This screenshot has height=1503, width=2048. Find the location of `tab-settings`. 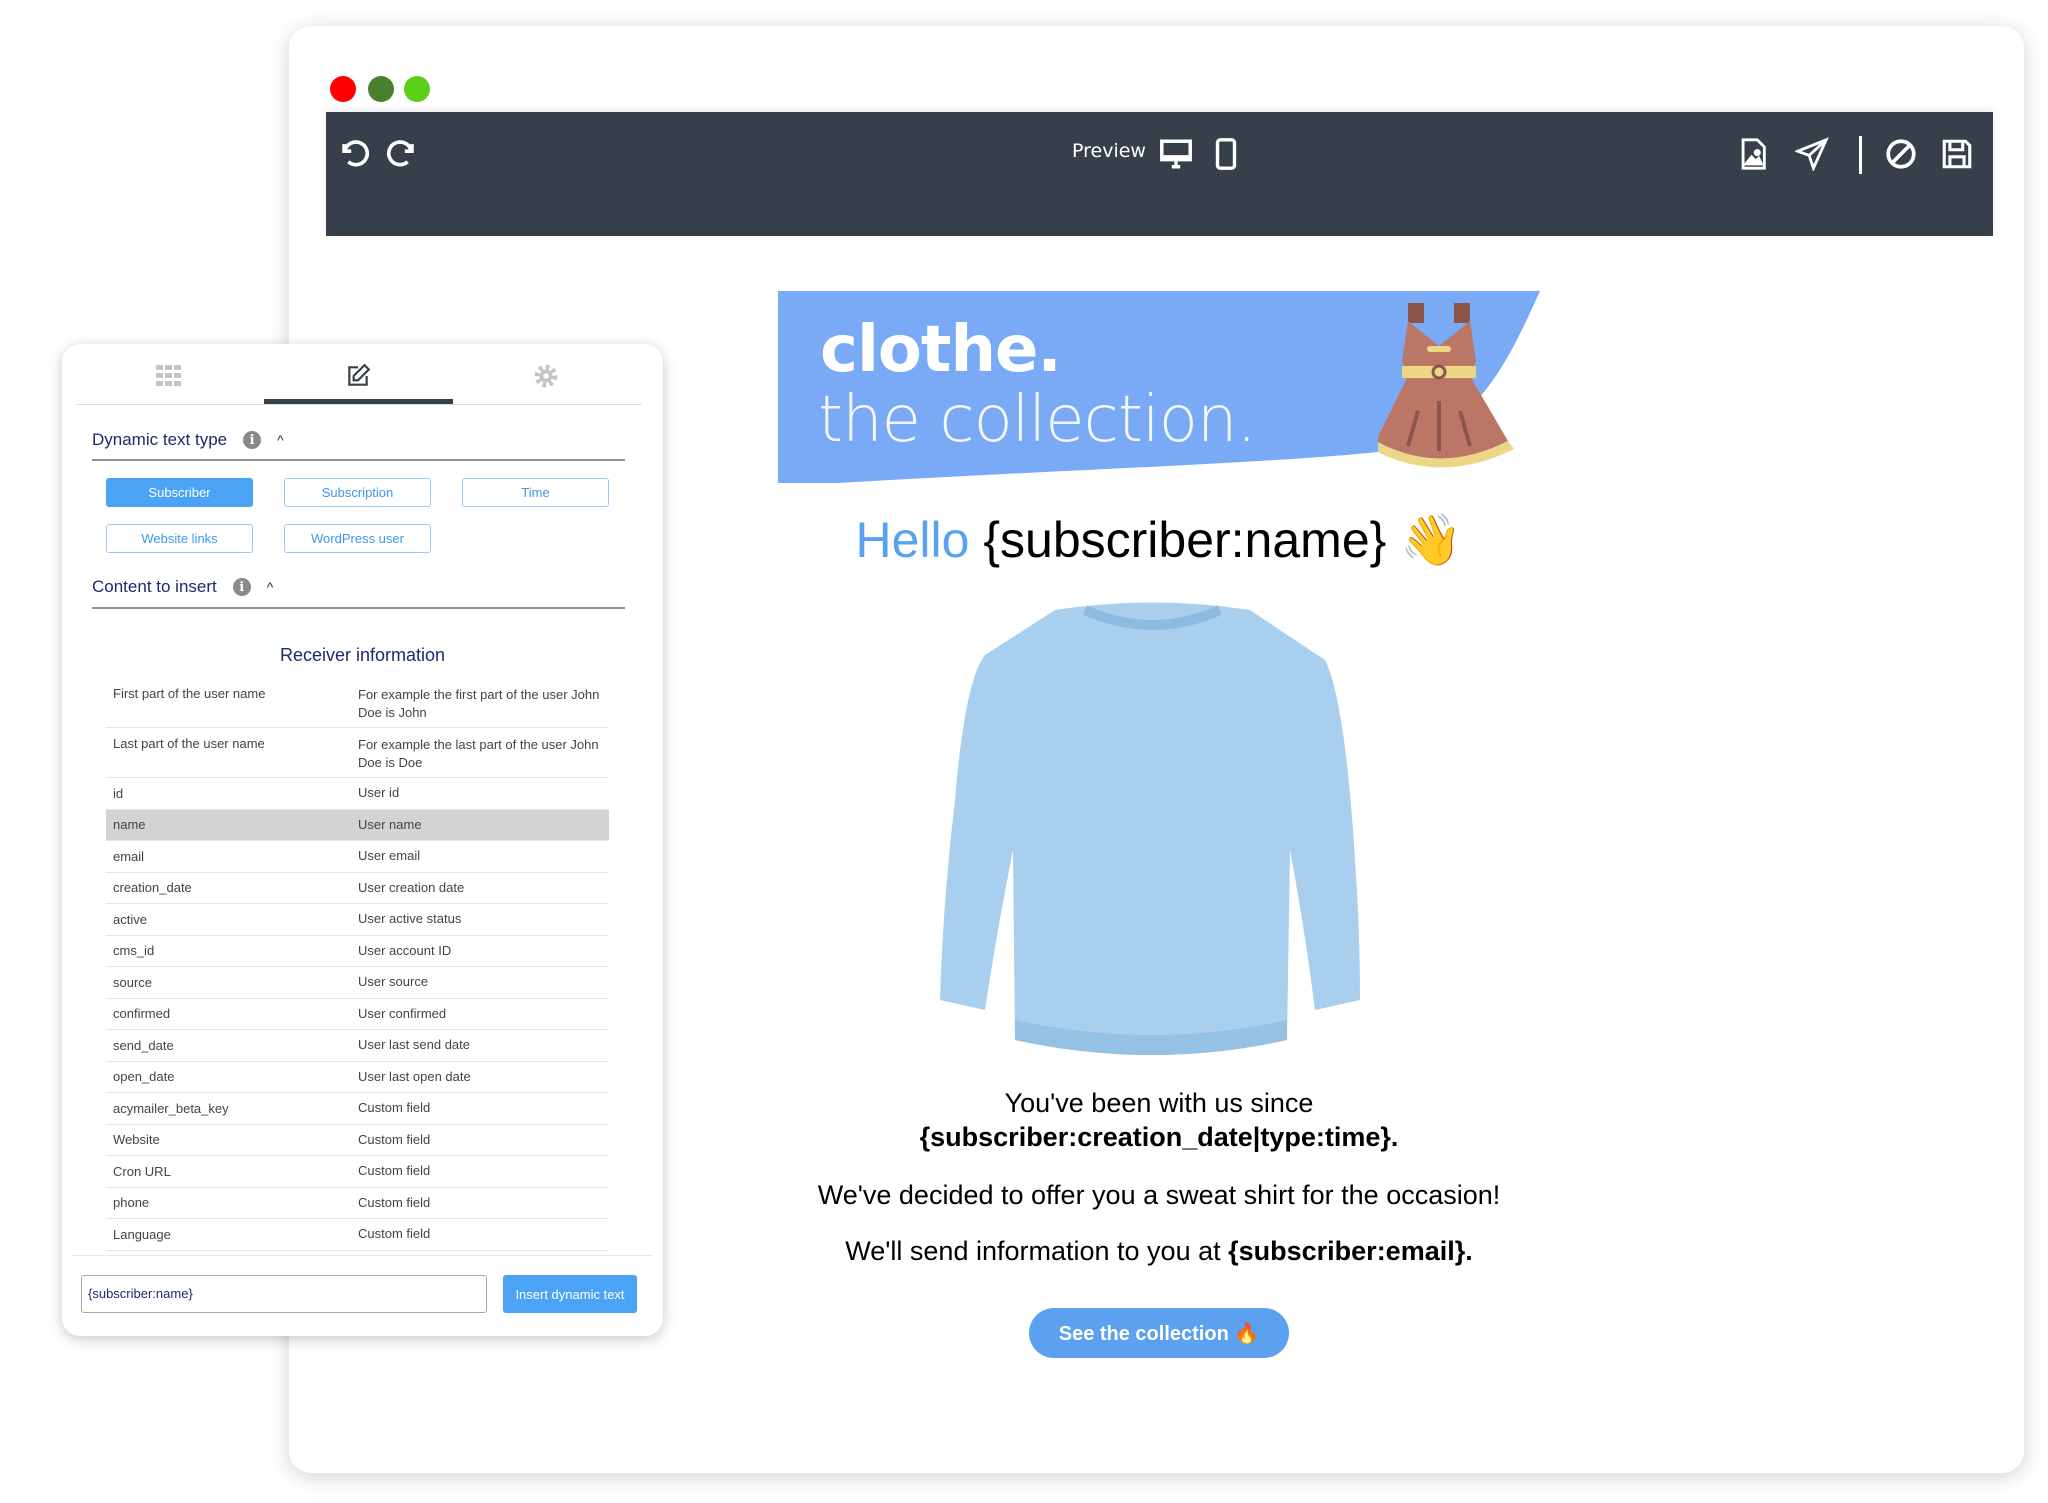

tab-settings is located at coordinates (546, 376).